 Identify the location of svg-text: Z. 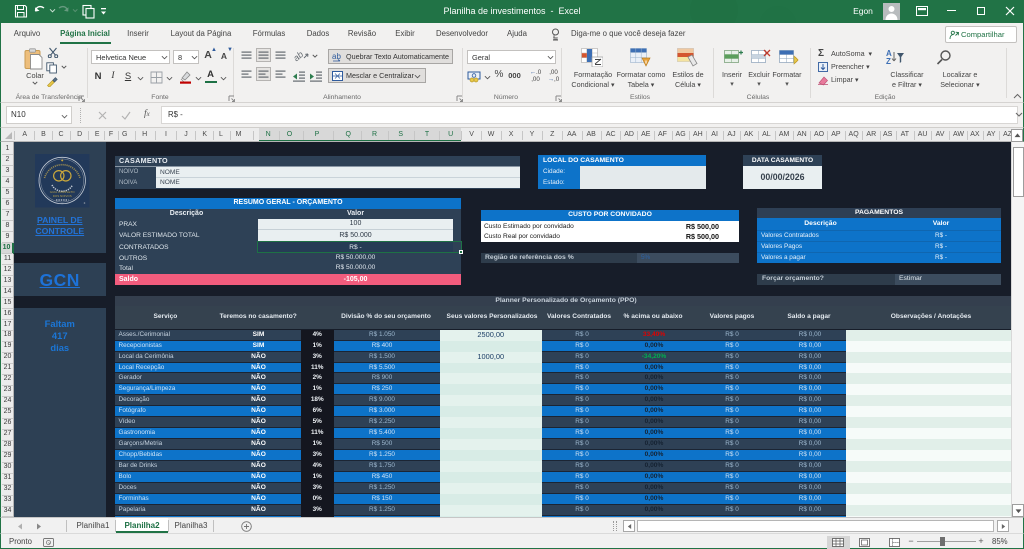
(888, 61).